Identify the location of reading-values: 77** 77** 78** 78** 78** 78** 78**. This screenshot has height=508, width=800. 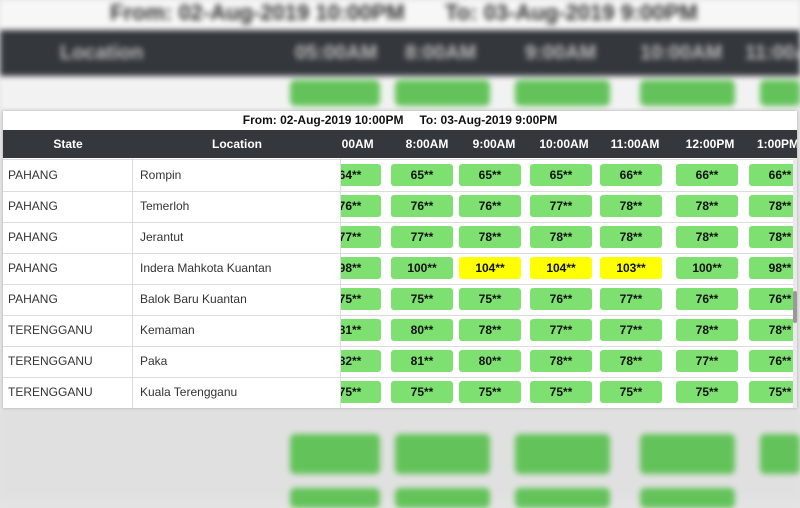
(567, 237).